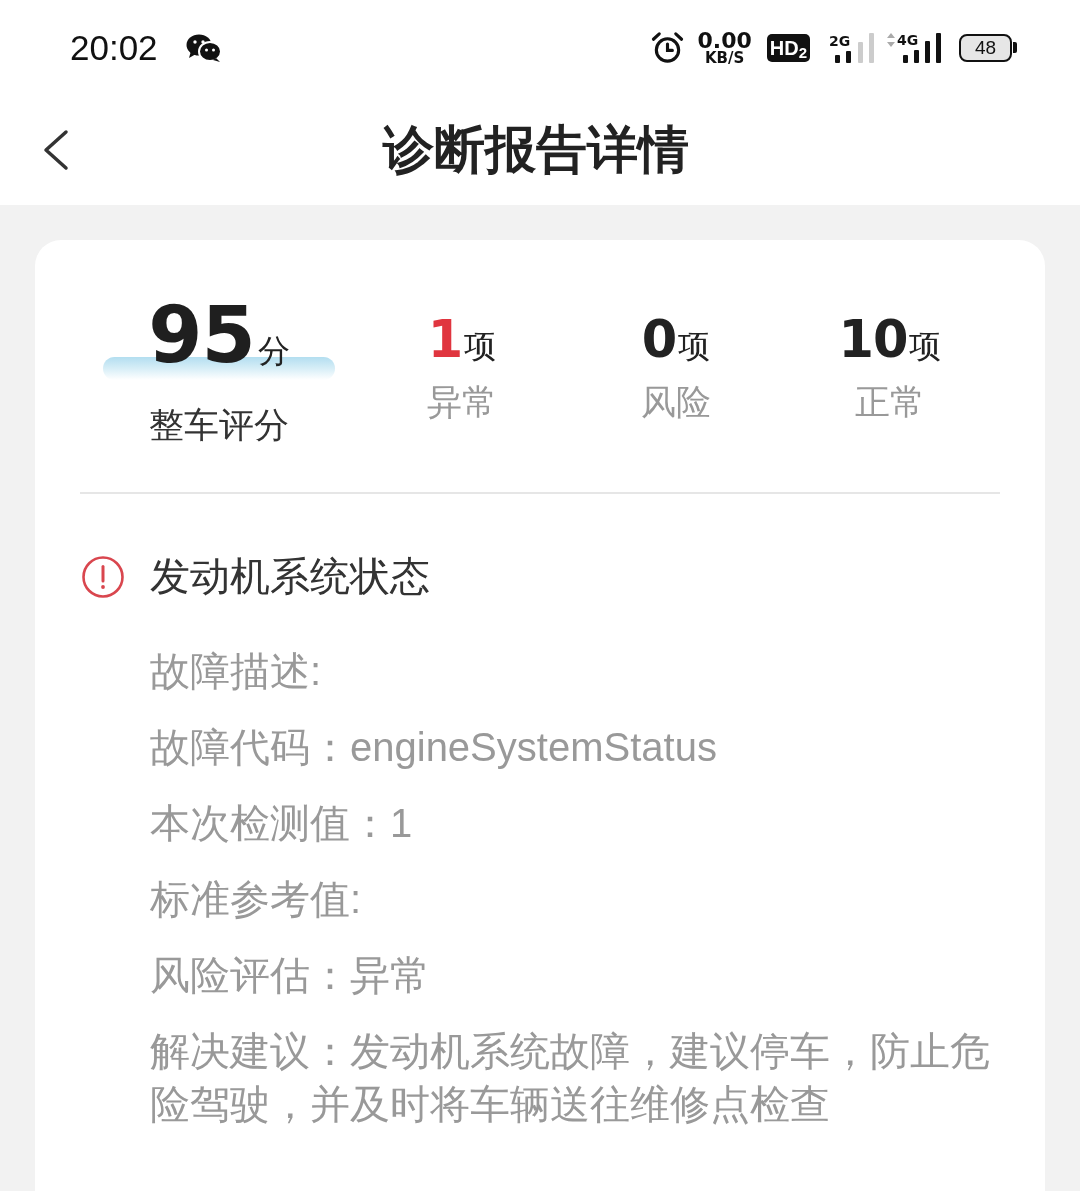 This screenshot has height=1191, width=1080. What do you see at coordinates (219, 425) in the screenshot?
I see `score-label: 整车评分` at bounding box center [219, 425].